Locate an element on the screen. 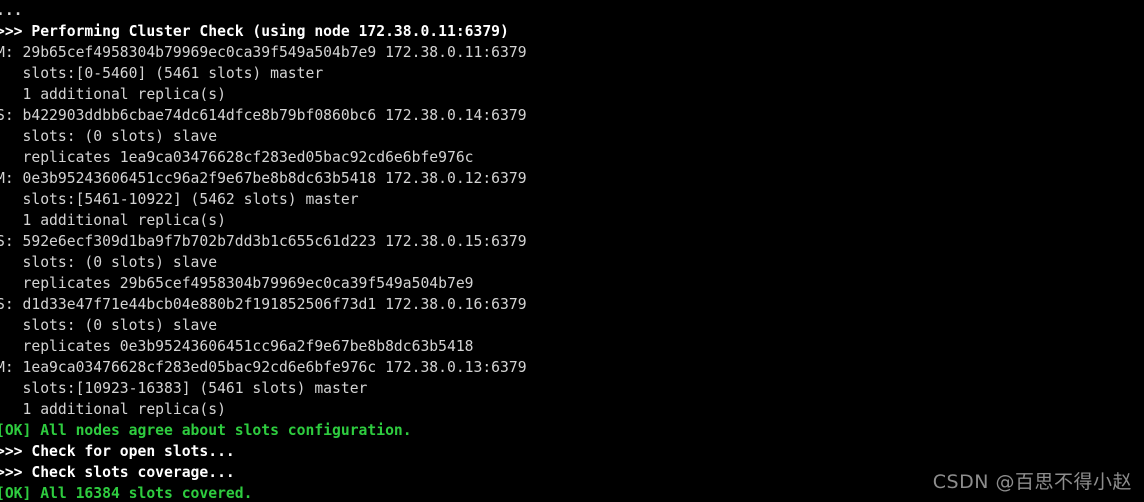  terminal-line: slots:[10923-16383] (5461 slots) master is located at coordinates (184, 388).